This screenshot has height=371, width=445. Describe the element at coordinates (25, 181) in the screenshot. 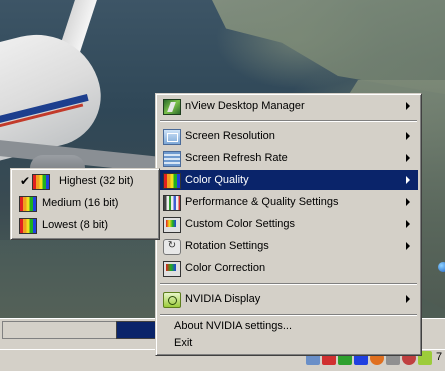

I see `checkmark-icon: ✔` at that location.